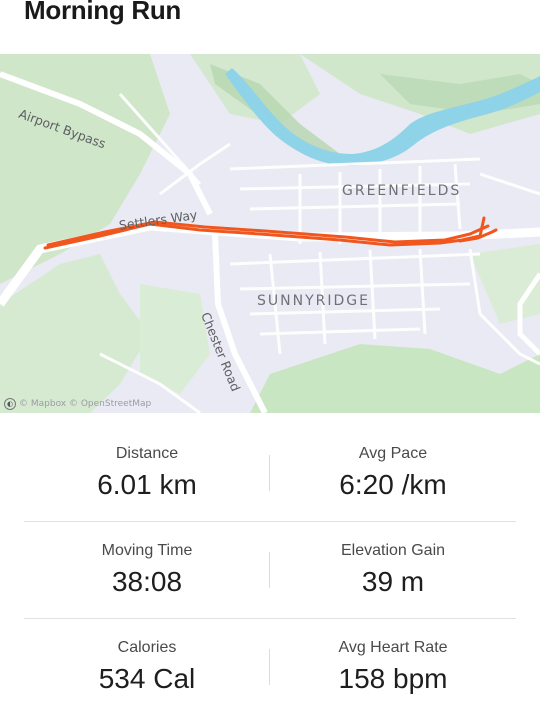 The image size is (540, 717). I want to click on stat-elevation-gain: Elevation Gain 39 m, so click(393, 570).